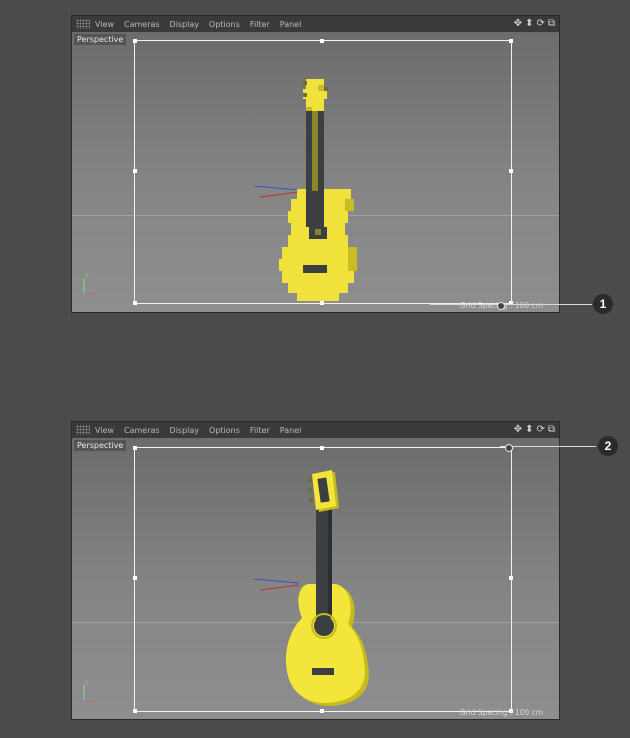  Describe the element at coordinates (501, 712) in the screenshot. I see `grid-spacing-label: Grid Spacing : 100 cm` at that location.